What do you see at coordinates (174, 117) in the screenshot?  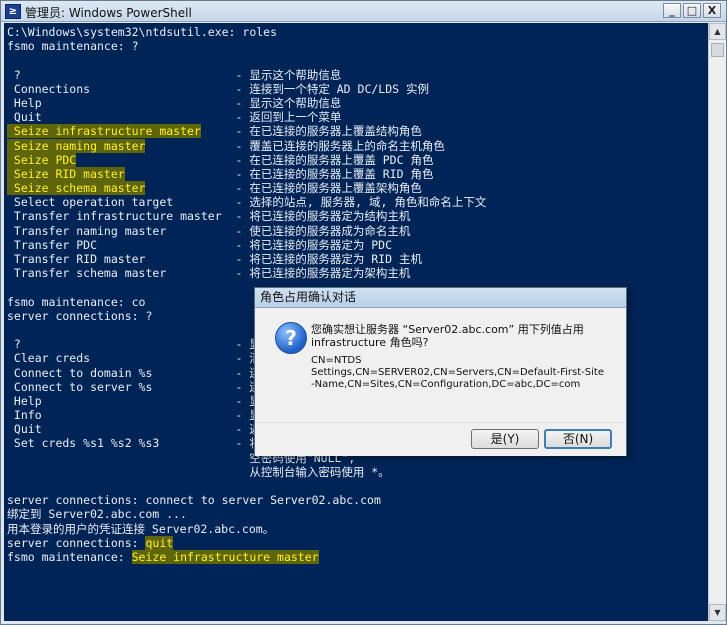 I see `console-text: Quit - 返回到上一个菜单` at bounding box center [174, 117].